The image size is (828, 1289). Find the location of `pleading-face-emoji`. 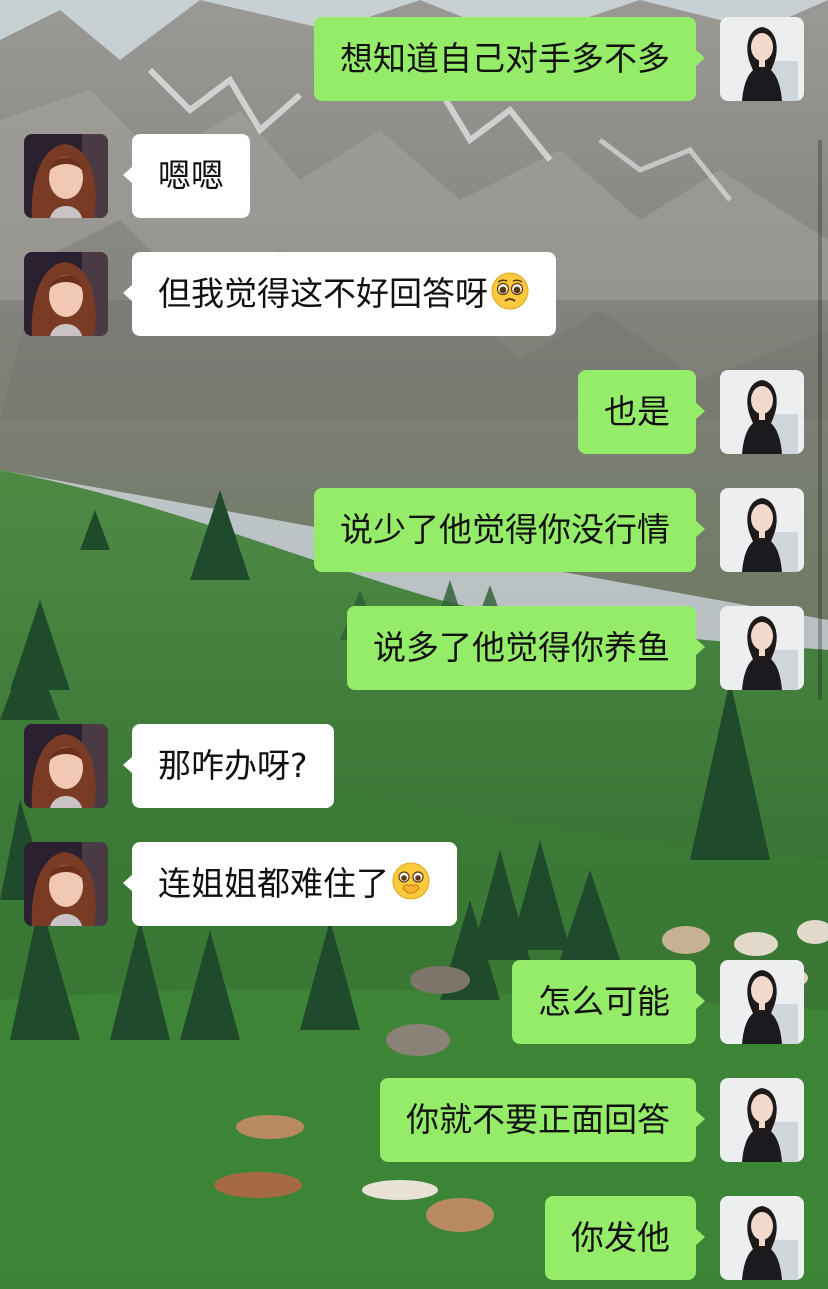

pleading-face-emoji is located at coordinates (510, 291).